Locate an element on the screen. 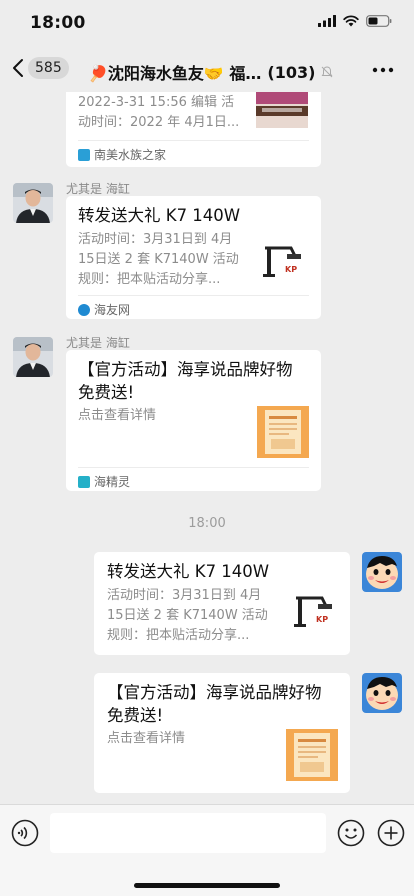  voice-icon is located at coordinates (25, 833).